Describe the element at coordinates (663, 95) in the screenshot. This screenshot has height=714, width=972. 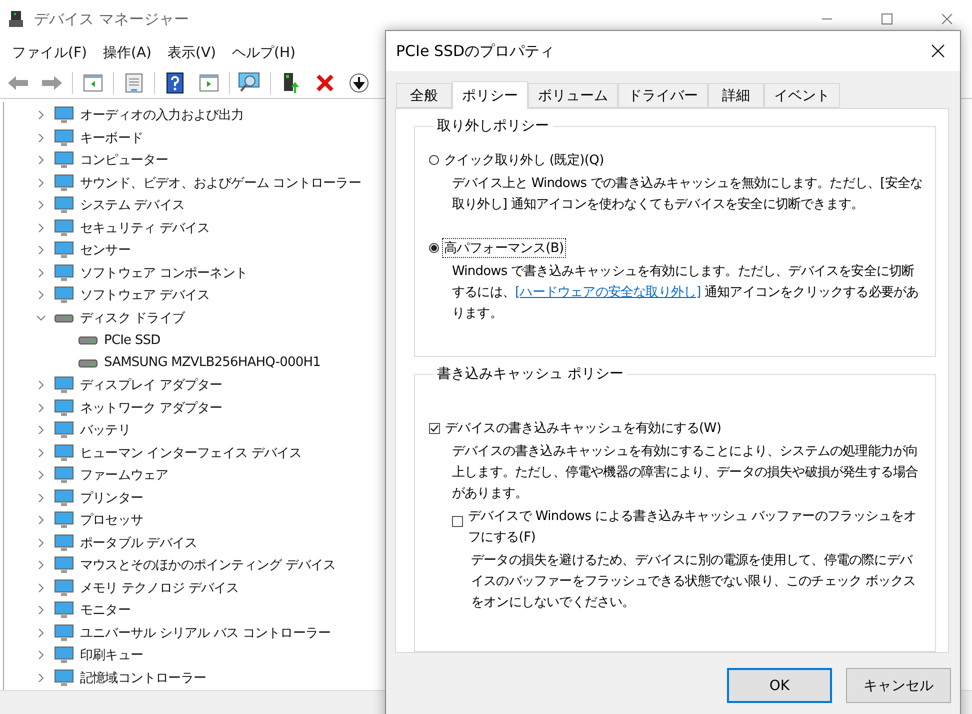
I see `tab: ドライバー` at that location.